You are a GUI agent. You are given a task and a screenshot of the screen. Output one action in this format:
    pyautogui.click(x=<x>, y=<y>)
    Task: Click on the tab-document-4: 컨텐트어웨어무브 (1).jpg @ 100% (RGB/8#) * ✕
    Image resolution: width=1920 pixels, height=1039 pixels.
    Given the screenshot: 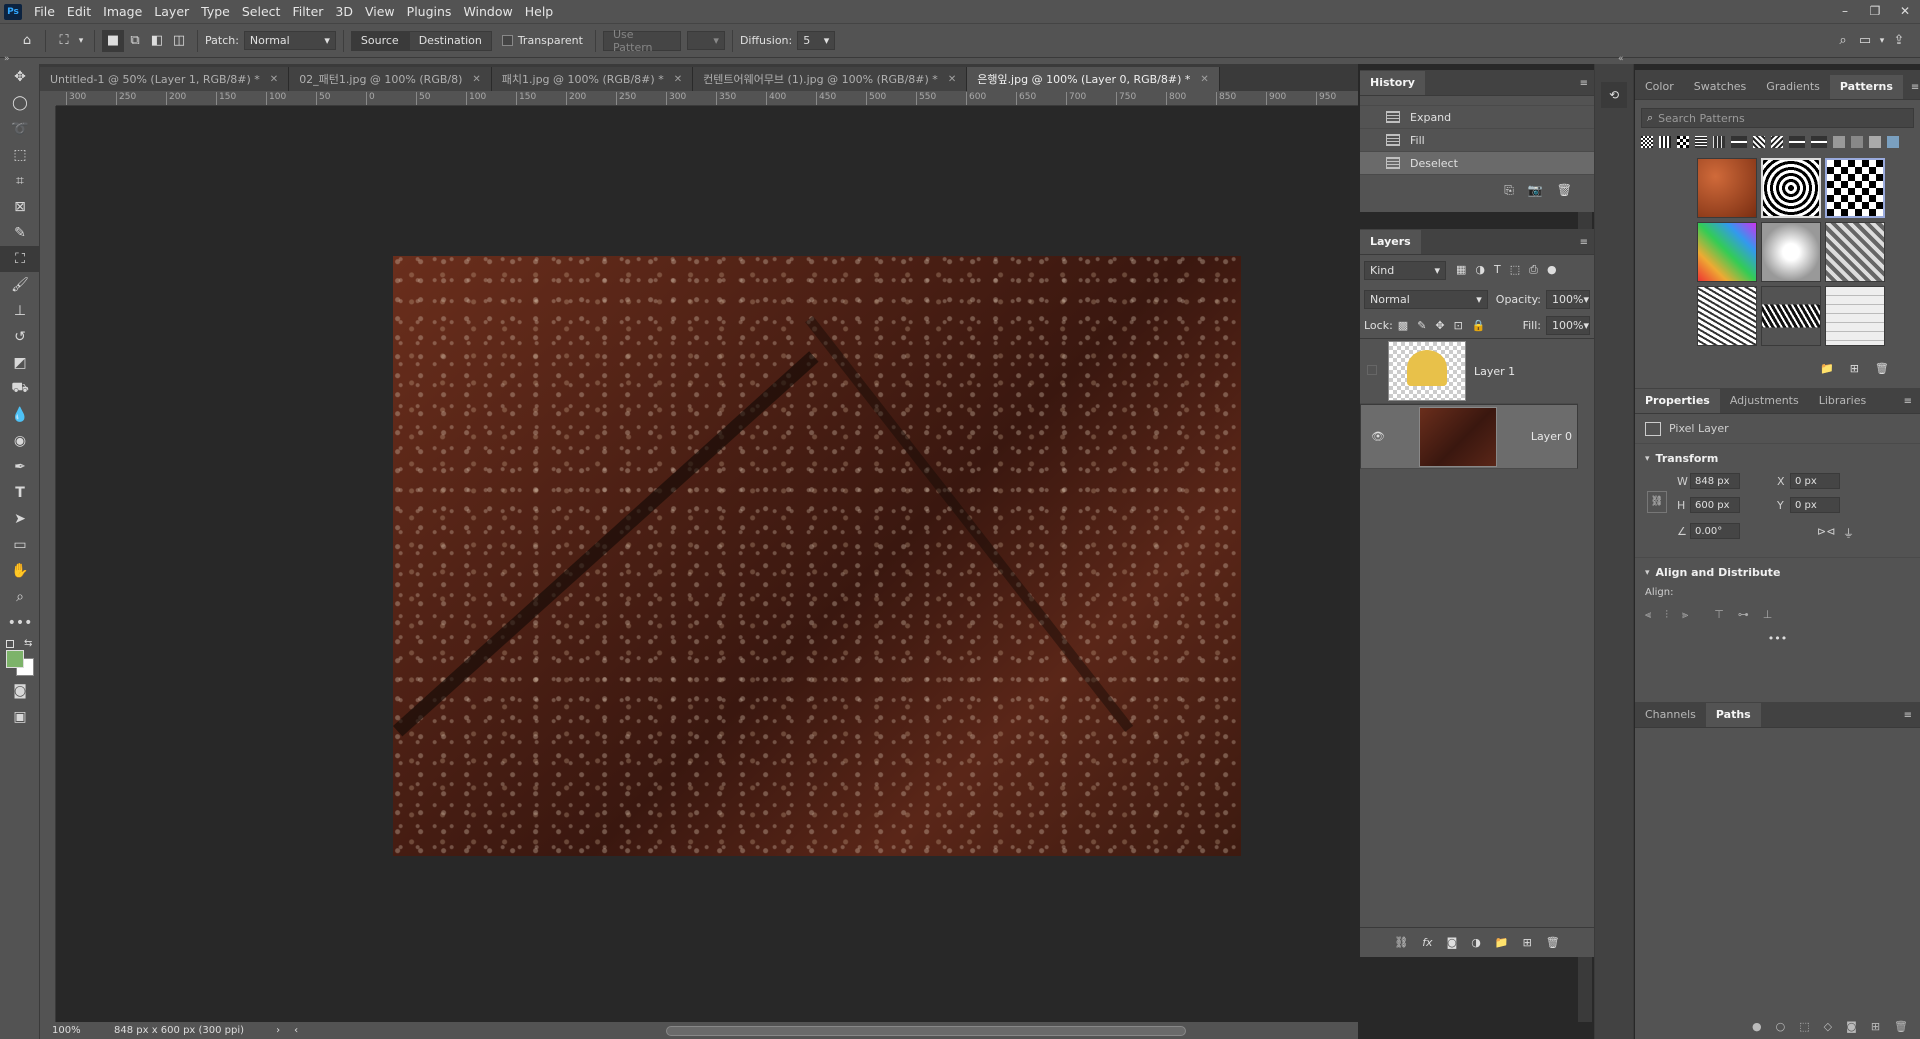 What is the action you would take?
    pyautogui.click(x=830, y=79)
    